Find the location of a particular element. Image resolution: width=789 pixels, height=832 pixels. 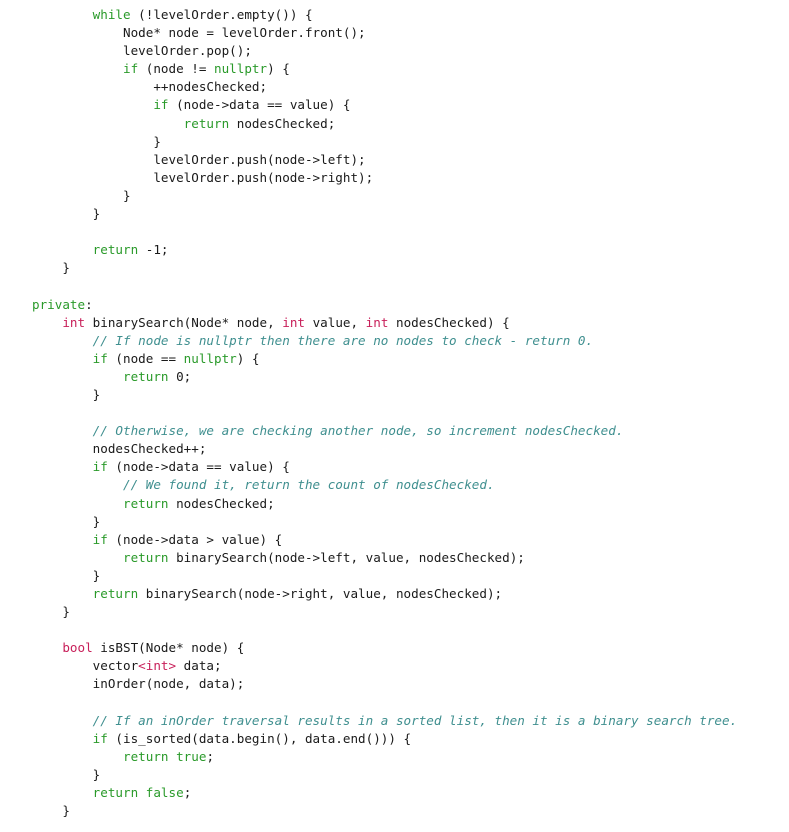

code-token: (node->data > value) { is located at coordinates (195, 539).